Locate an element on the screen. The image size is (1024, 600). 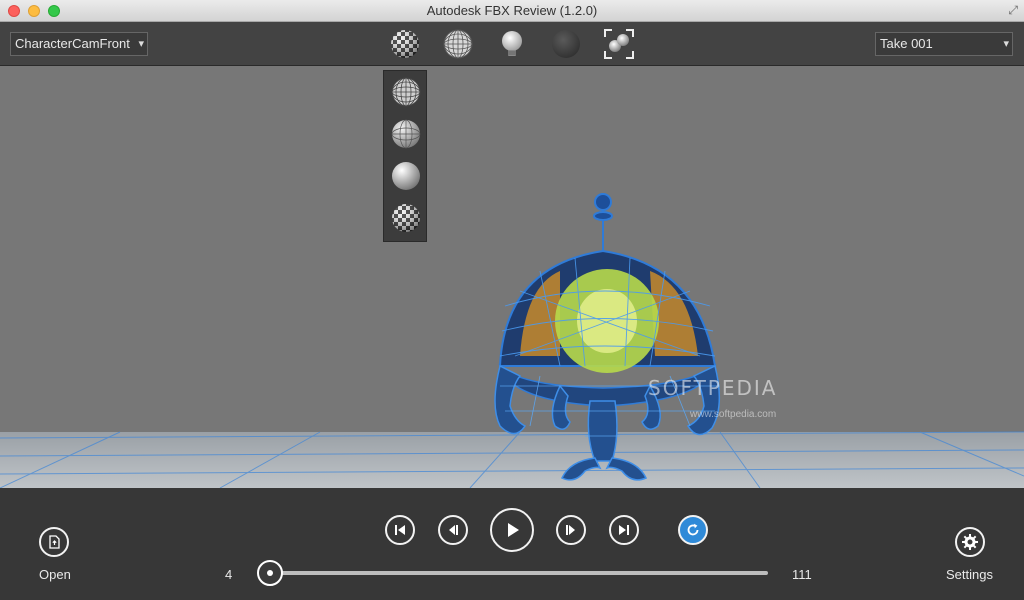
lighting-button is located at coordinates (512, 44).